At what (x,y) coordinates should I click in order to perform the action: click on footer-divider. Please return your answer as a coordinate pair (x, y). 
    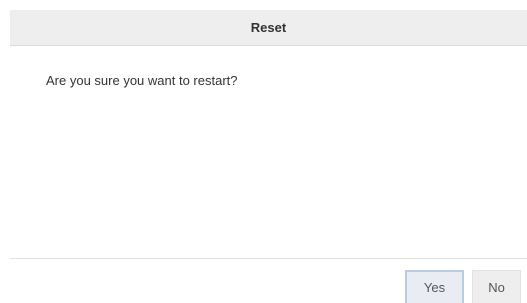
    Looking at the image, I should click on (268, 258).